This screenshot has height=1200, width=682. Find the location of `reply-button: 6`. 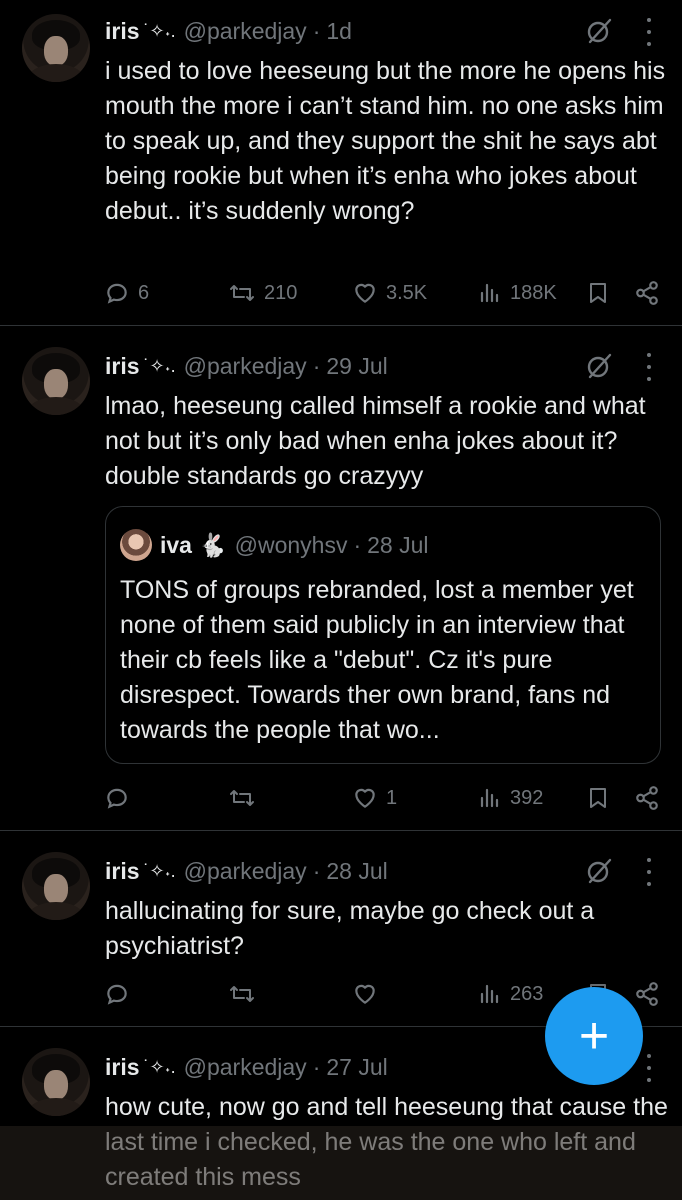

reply-button: 6 is located at coordinates (126, 293).